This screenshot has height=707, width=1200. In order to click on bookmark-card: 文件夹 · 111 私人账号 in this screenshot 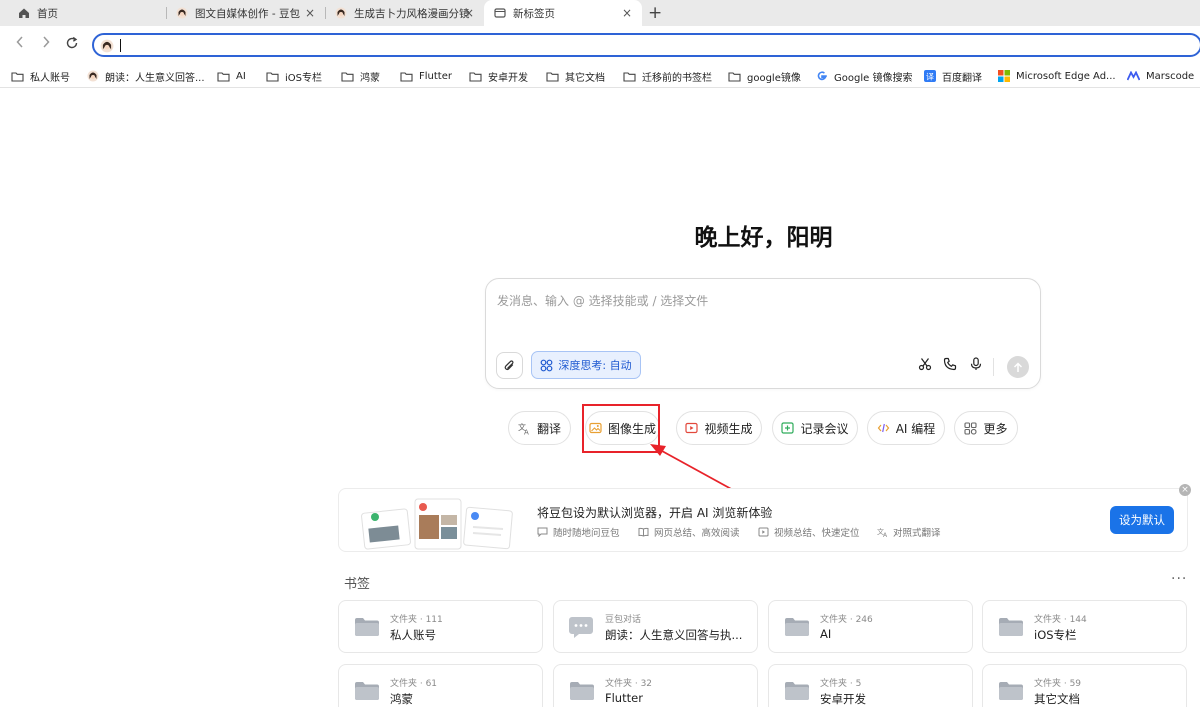, I will do `click(440, 626)`.